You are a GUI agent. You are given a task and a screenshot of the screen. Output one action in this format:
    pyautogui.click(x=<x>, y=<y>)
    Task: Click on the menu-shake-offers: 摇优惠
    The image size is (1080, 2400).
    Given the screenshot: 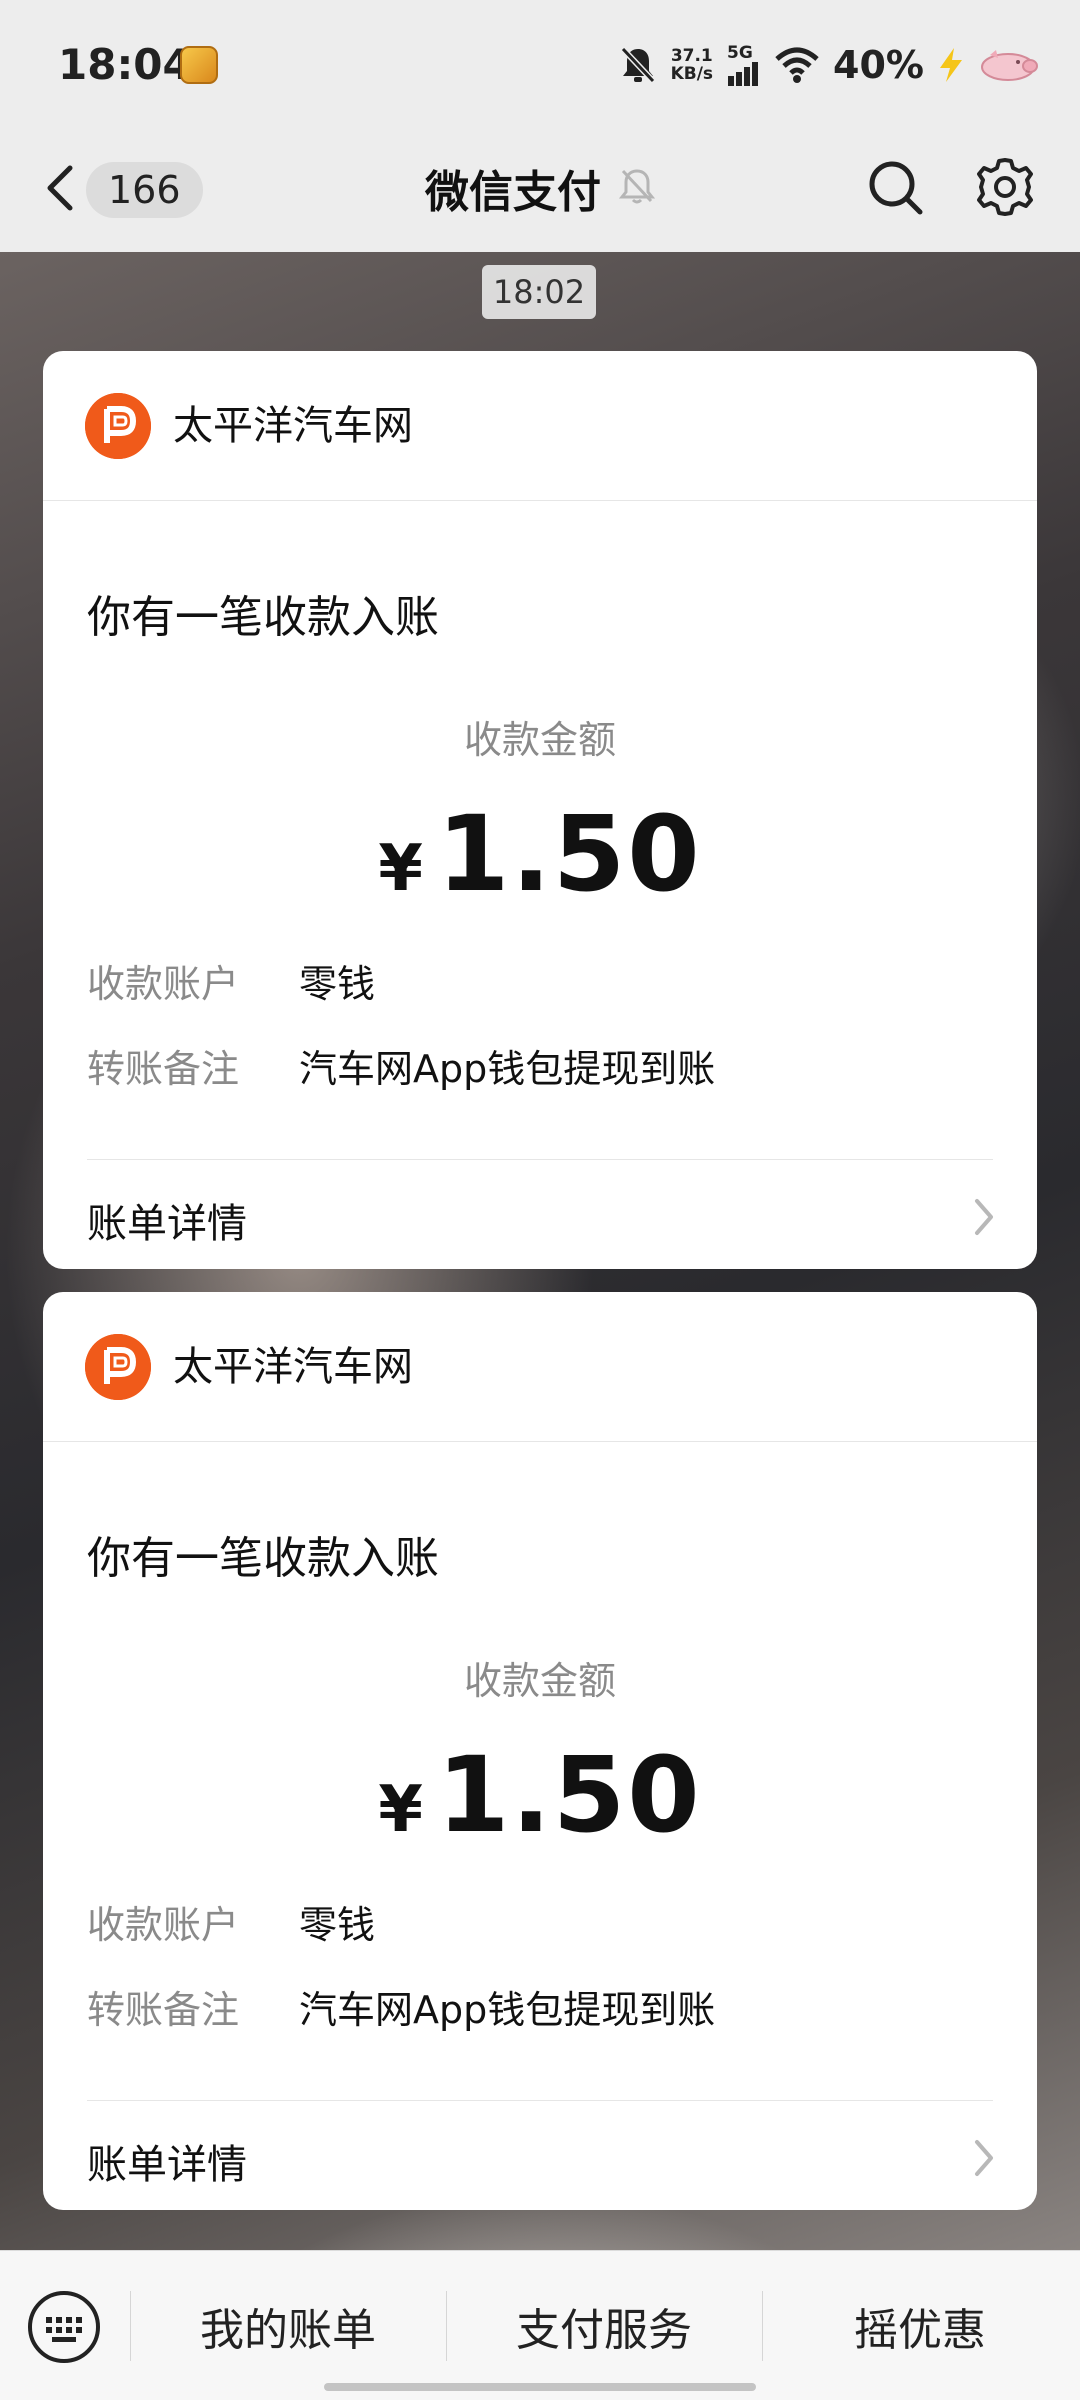 What is the action you would take?
    pyautogui.click(x=920, y=2325)
    